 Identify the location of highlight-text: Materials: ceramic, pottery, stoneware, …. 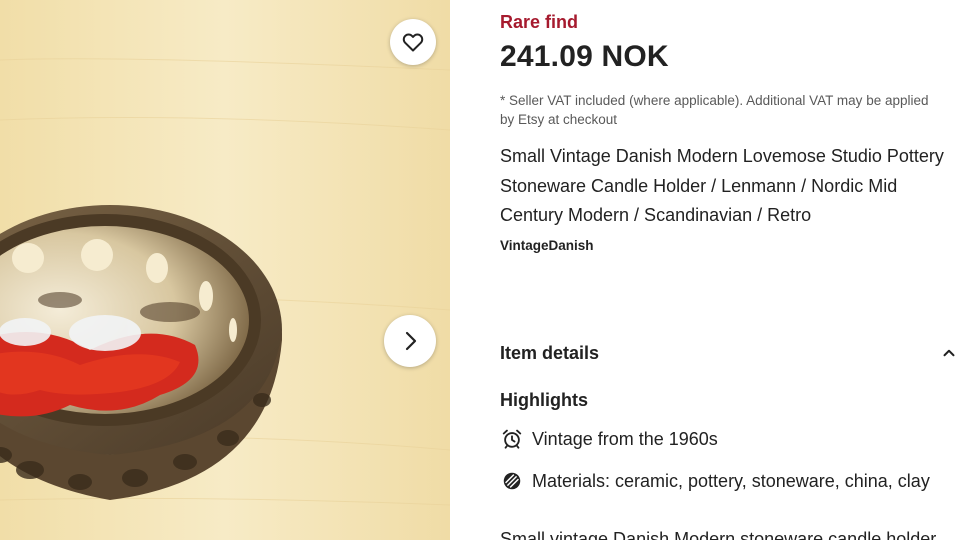
(731, 480).